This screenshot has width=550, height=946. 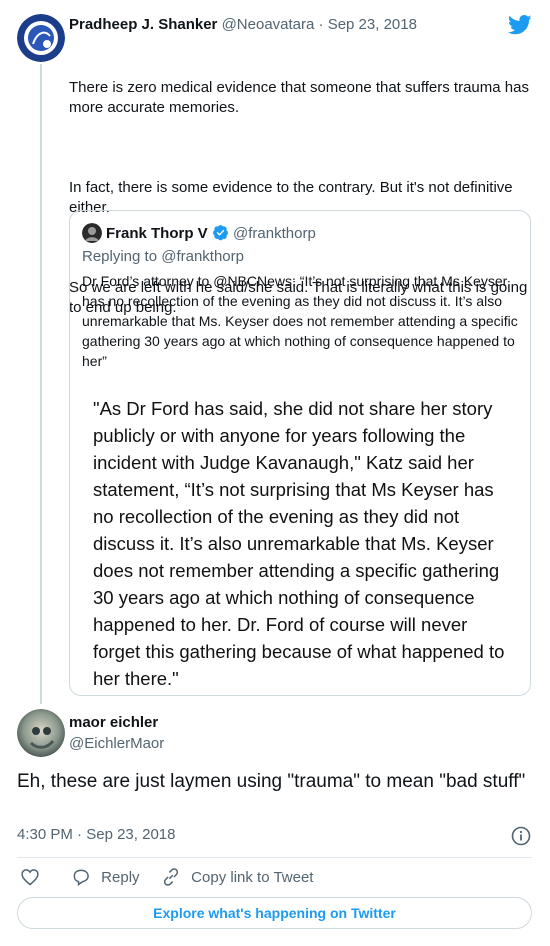 I want to click on verified-badge-icon, so click(x=220, y=232).